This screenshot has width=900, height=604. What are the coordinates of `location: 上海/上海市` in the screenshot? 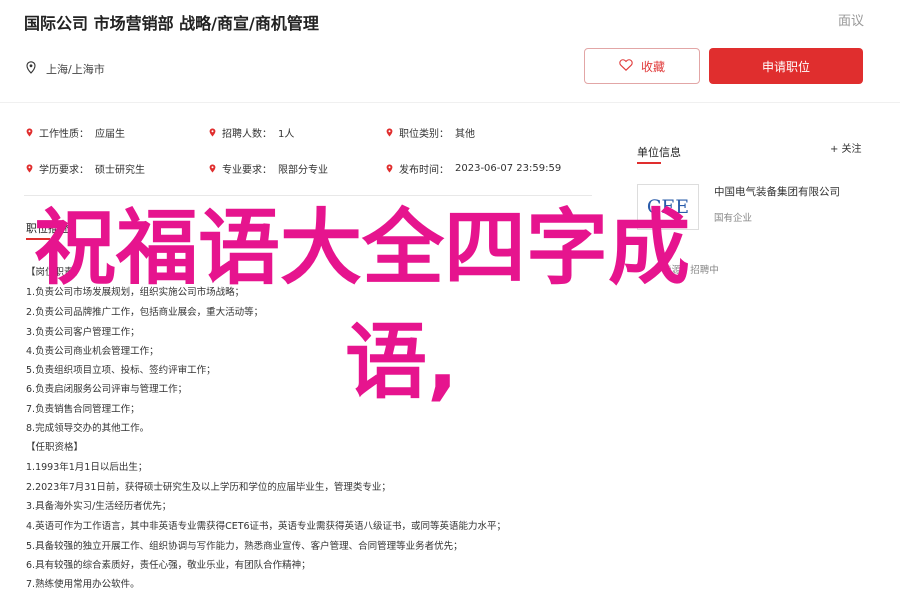 It's located at (65, 69).